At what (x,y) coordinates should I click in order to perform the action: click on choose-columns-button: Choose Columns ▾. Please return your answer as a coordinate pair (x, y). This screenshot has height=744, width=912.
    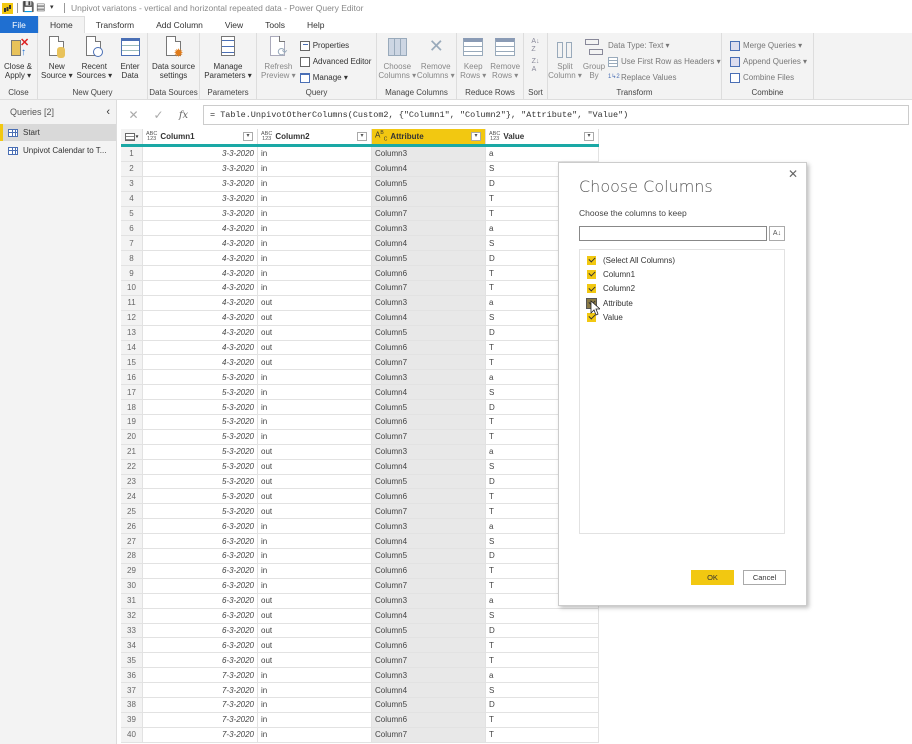
    Looking at the image, I should click on (397, 61).